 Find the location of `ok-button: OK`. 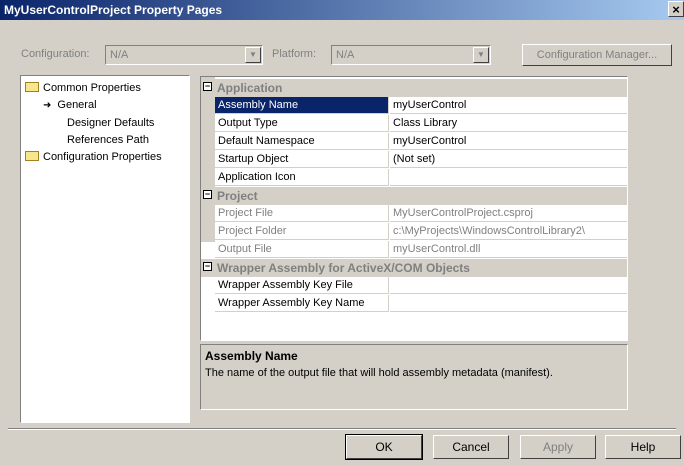

ok-button: OK is located at coordinates (384, 447).